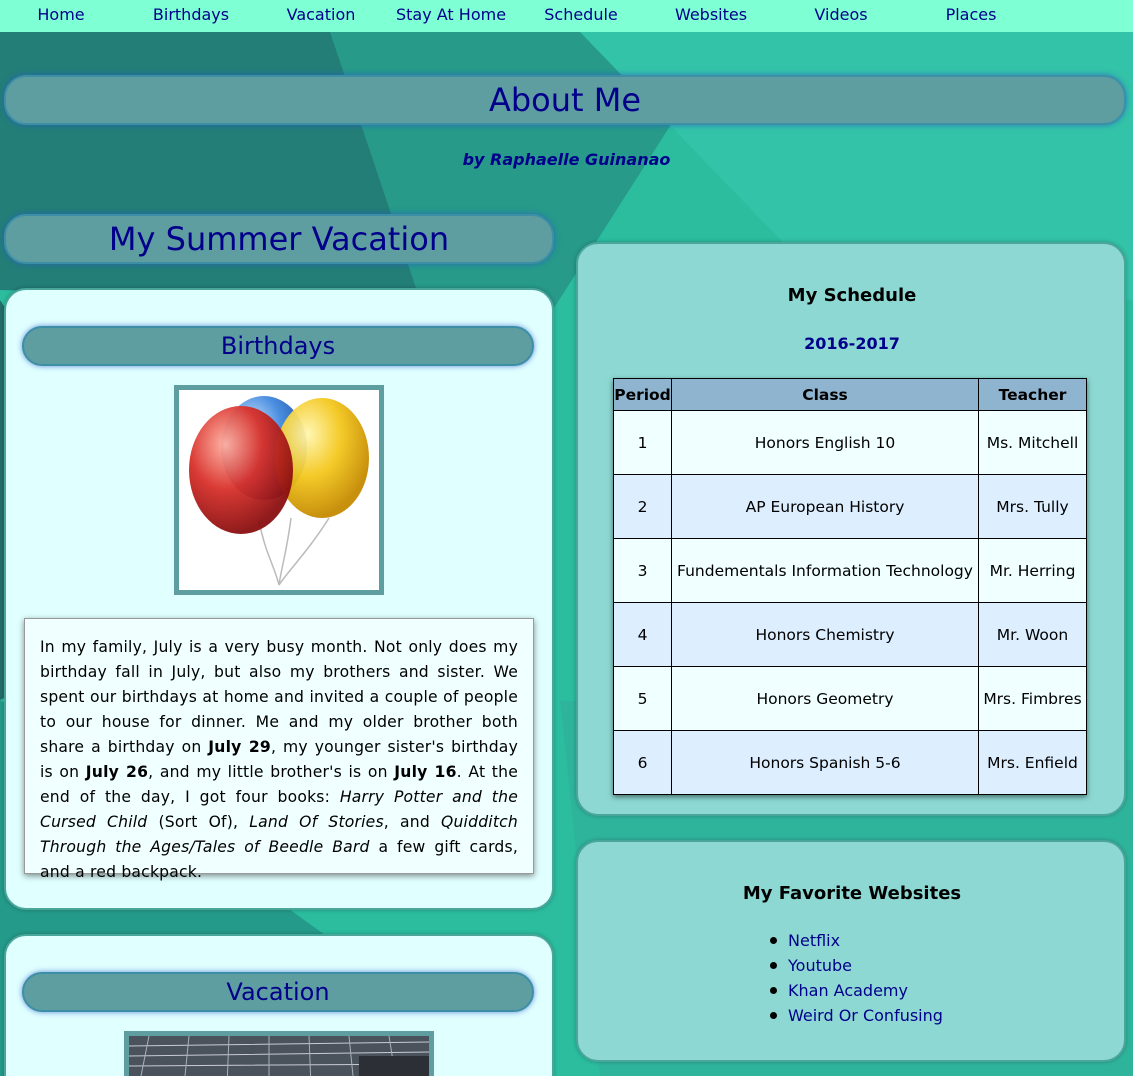  Describe the element at coordinates (848, 990) in the screenshot. I see `link-khan-academy: Khan Academy` at that location.